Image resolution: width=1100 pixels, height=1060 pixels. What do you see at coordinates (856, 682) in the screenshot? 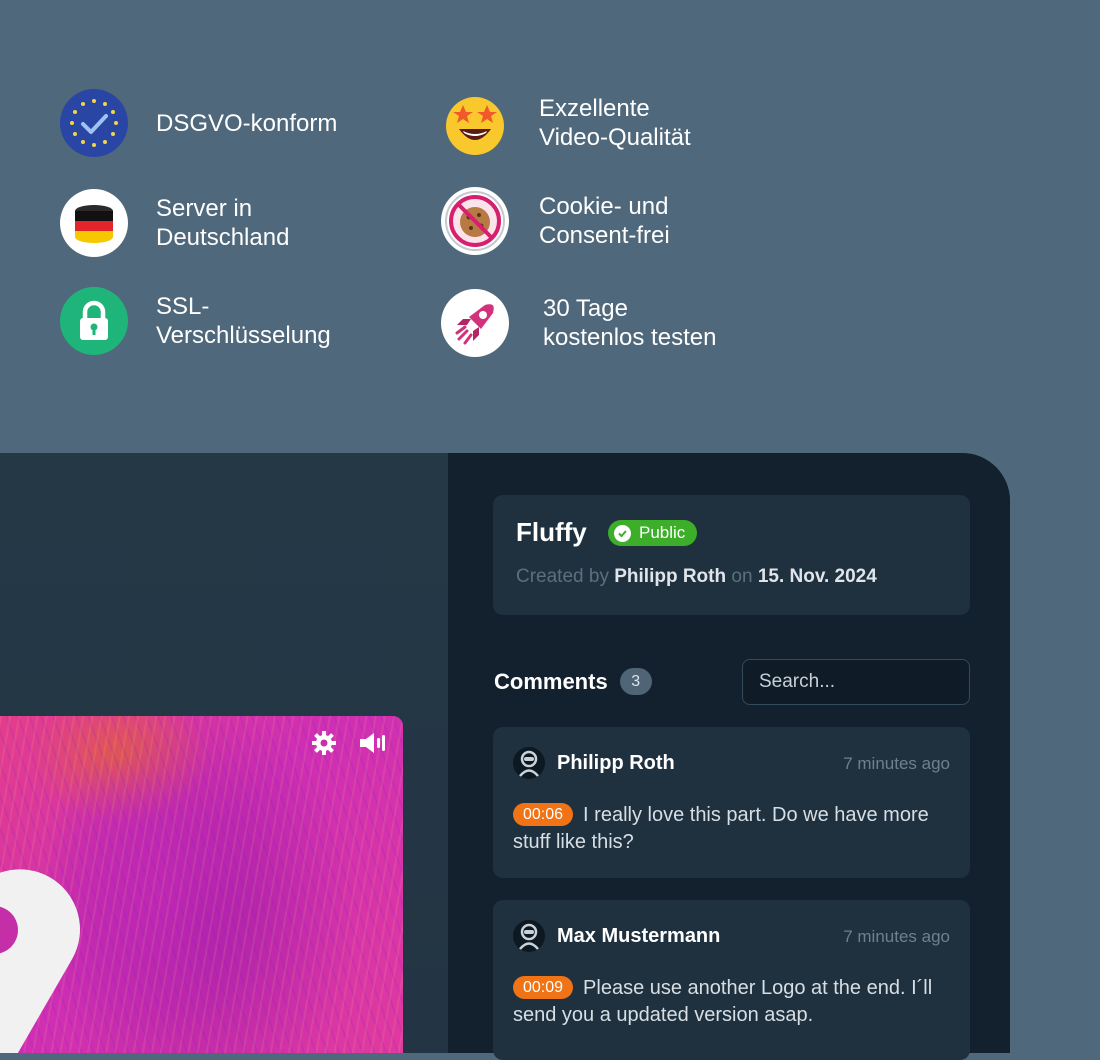
I see `comment-search-input` at bounding box center [856, 682].